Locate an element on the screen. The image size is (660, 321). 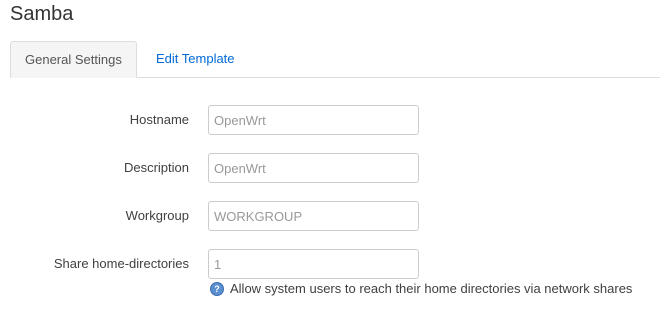
description-row: Description is located at coordinates (330, 168).